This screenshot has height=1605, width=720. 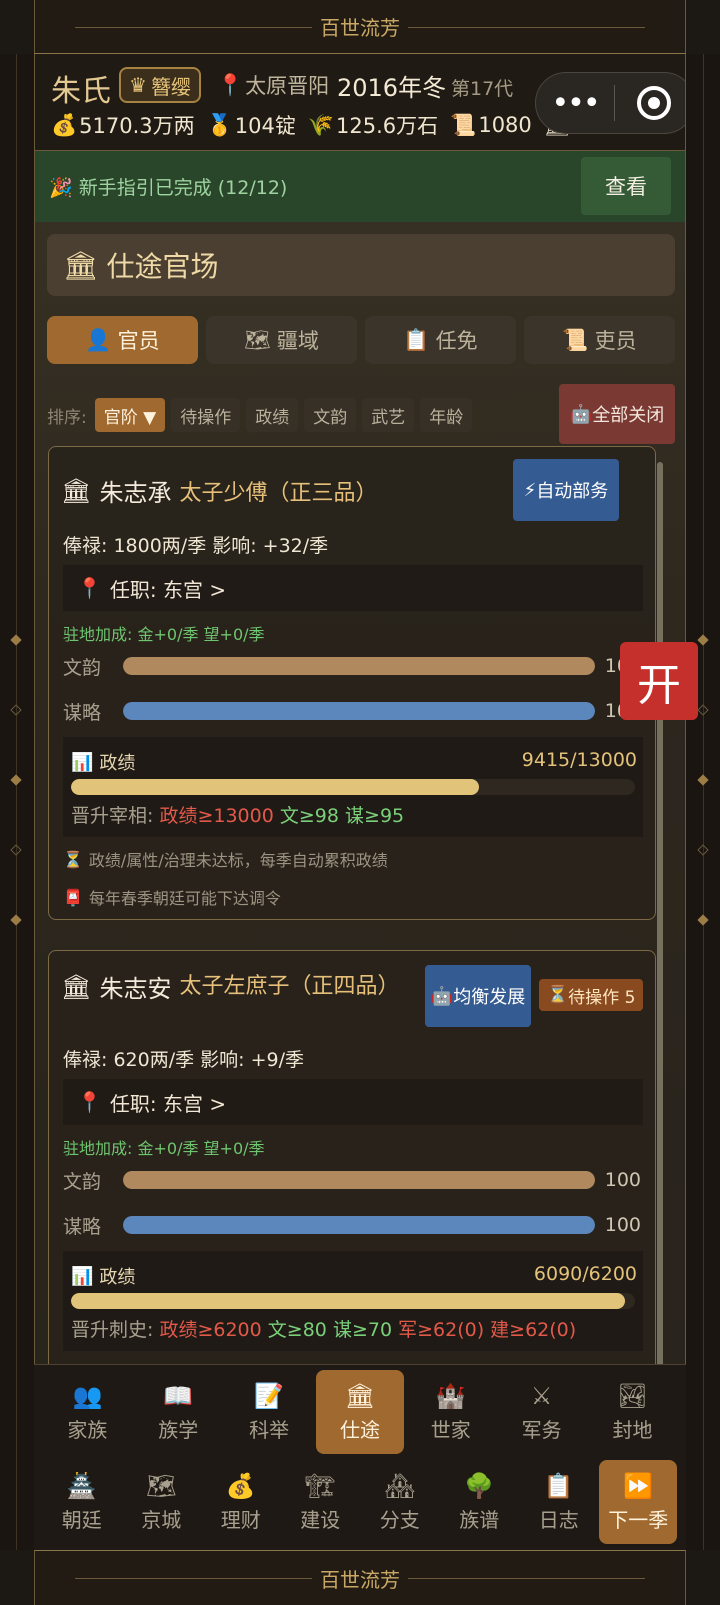 What do you see at coordinates (135, 490) in the screenshot?
I see `official-name: 朱志承` at bounding box center [135, 490].